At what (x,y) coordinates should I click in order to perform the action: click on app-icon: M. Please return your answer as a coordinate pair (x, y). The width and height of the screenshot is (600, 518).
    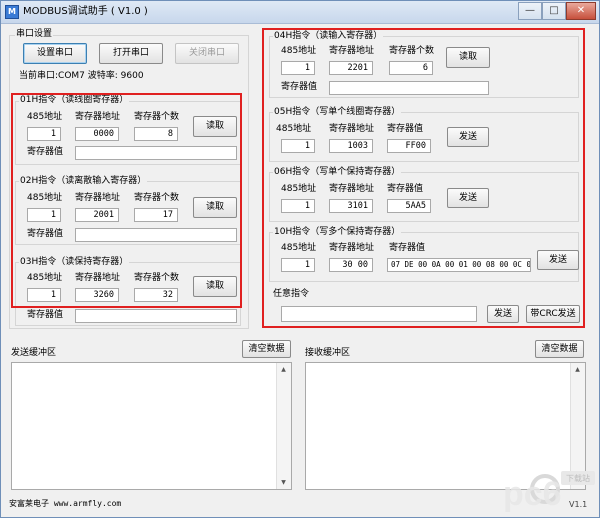
    Looking at the image, I should click on (12, 12).